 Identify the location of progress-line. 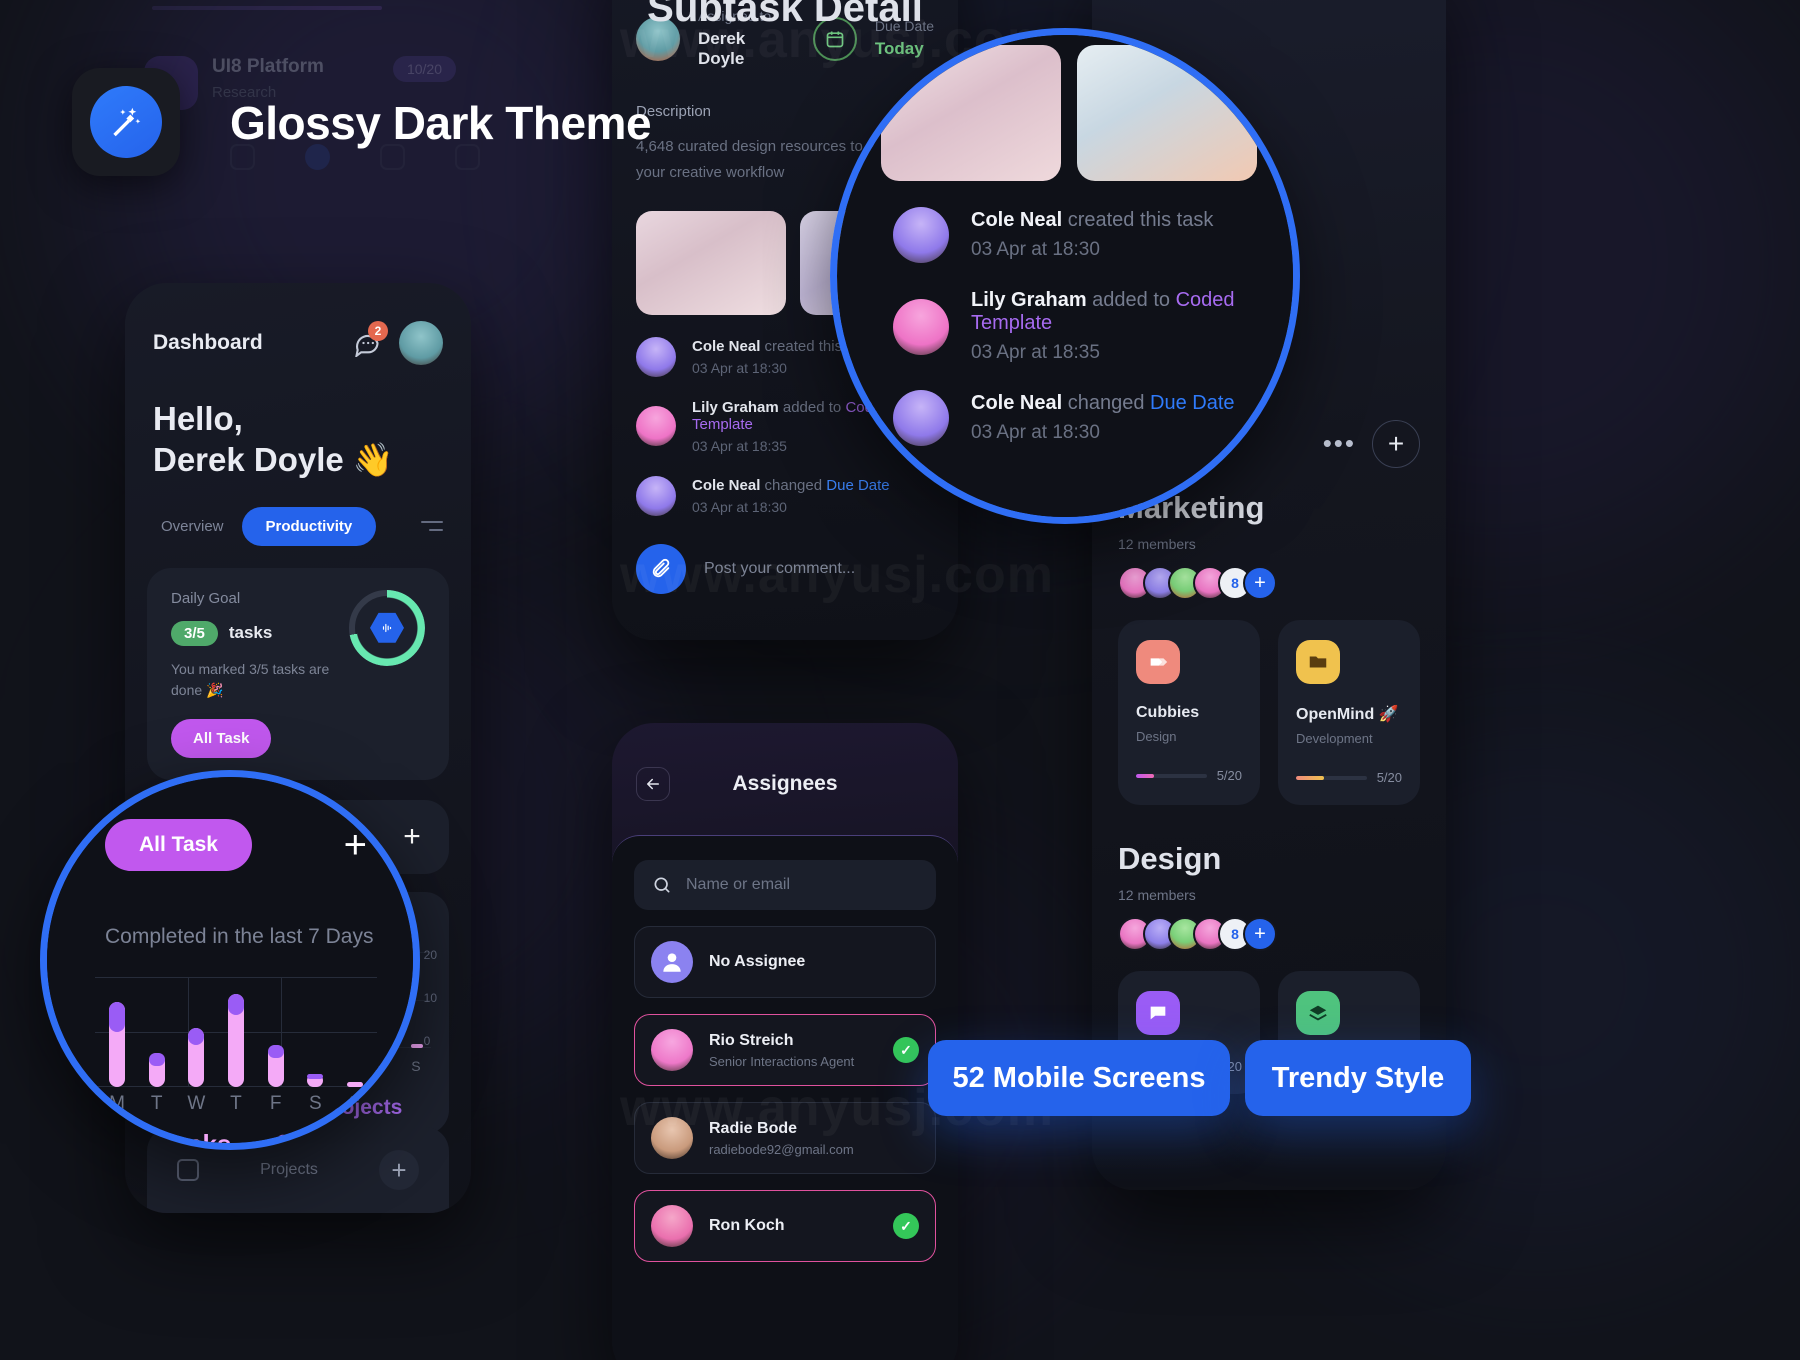
(267, 8).